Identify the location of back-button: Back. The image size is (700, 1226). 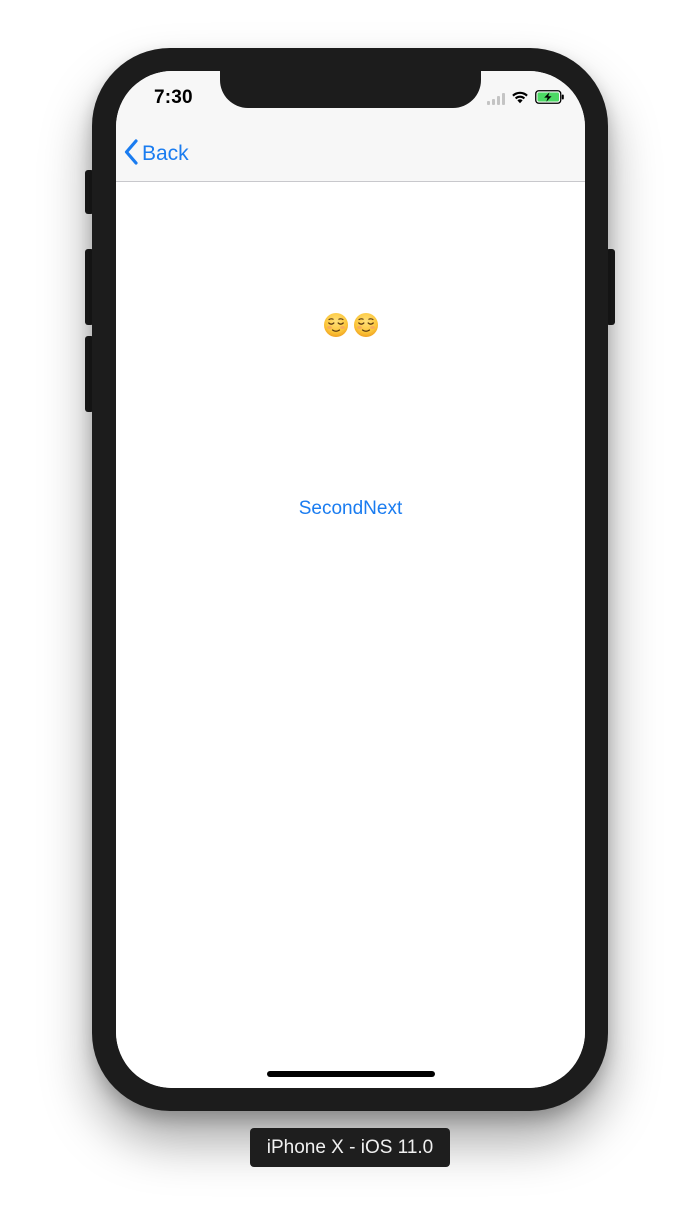
(156, 154).